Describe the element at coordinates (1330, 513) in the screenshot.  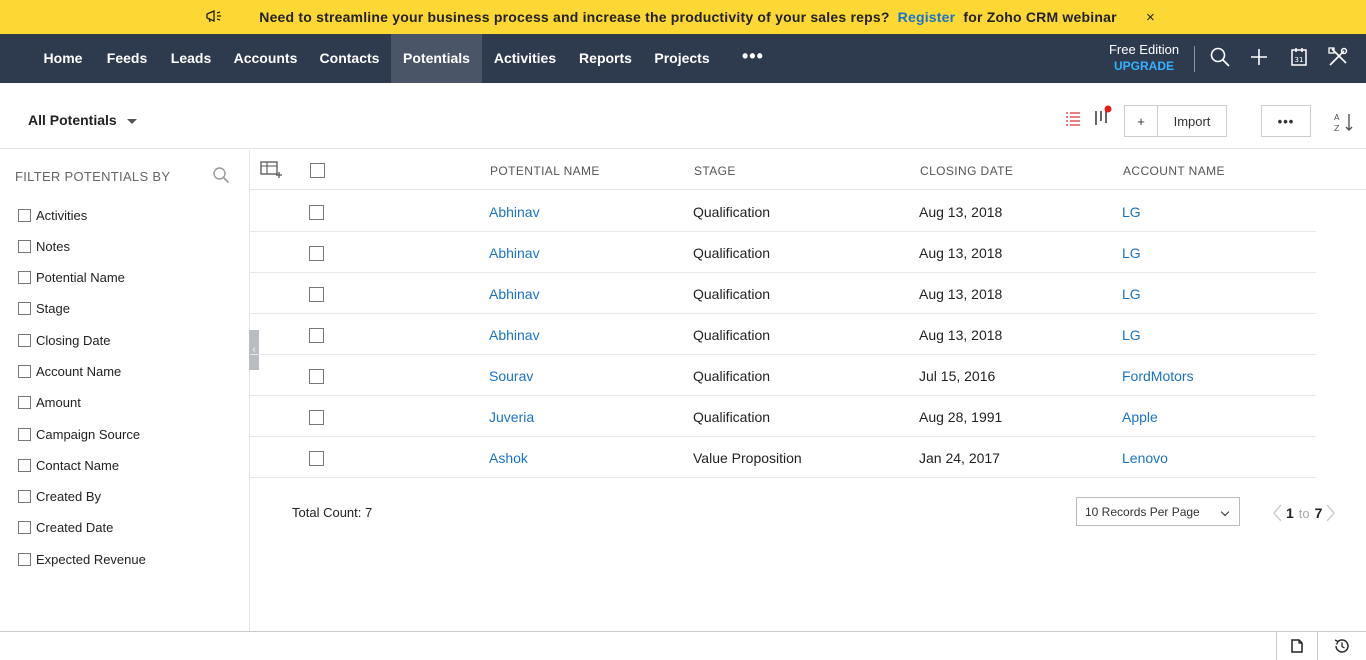
I see `next-page-icon` at that location.